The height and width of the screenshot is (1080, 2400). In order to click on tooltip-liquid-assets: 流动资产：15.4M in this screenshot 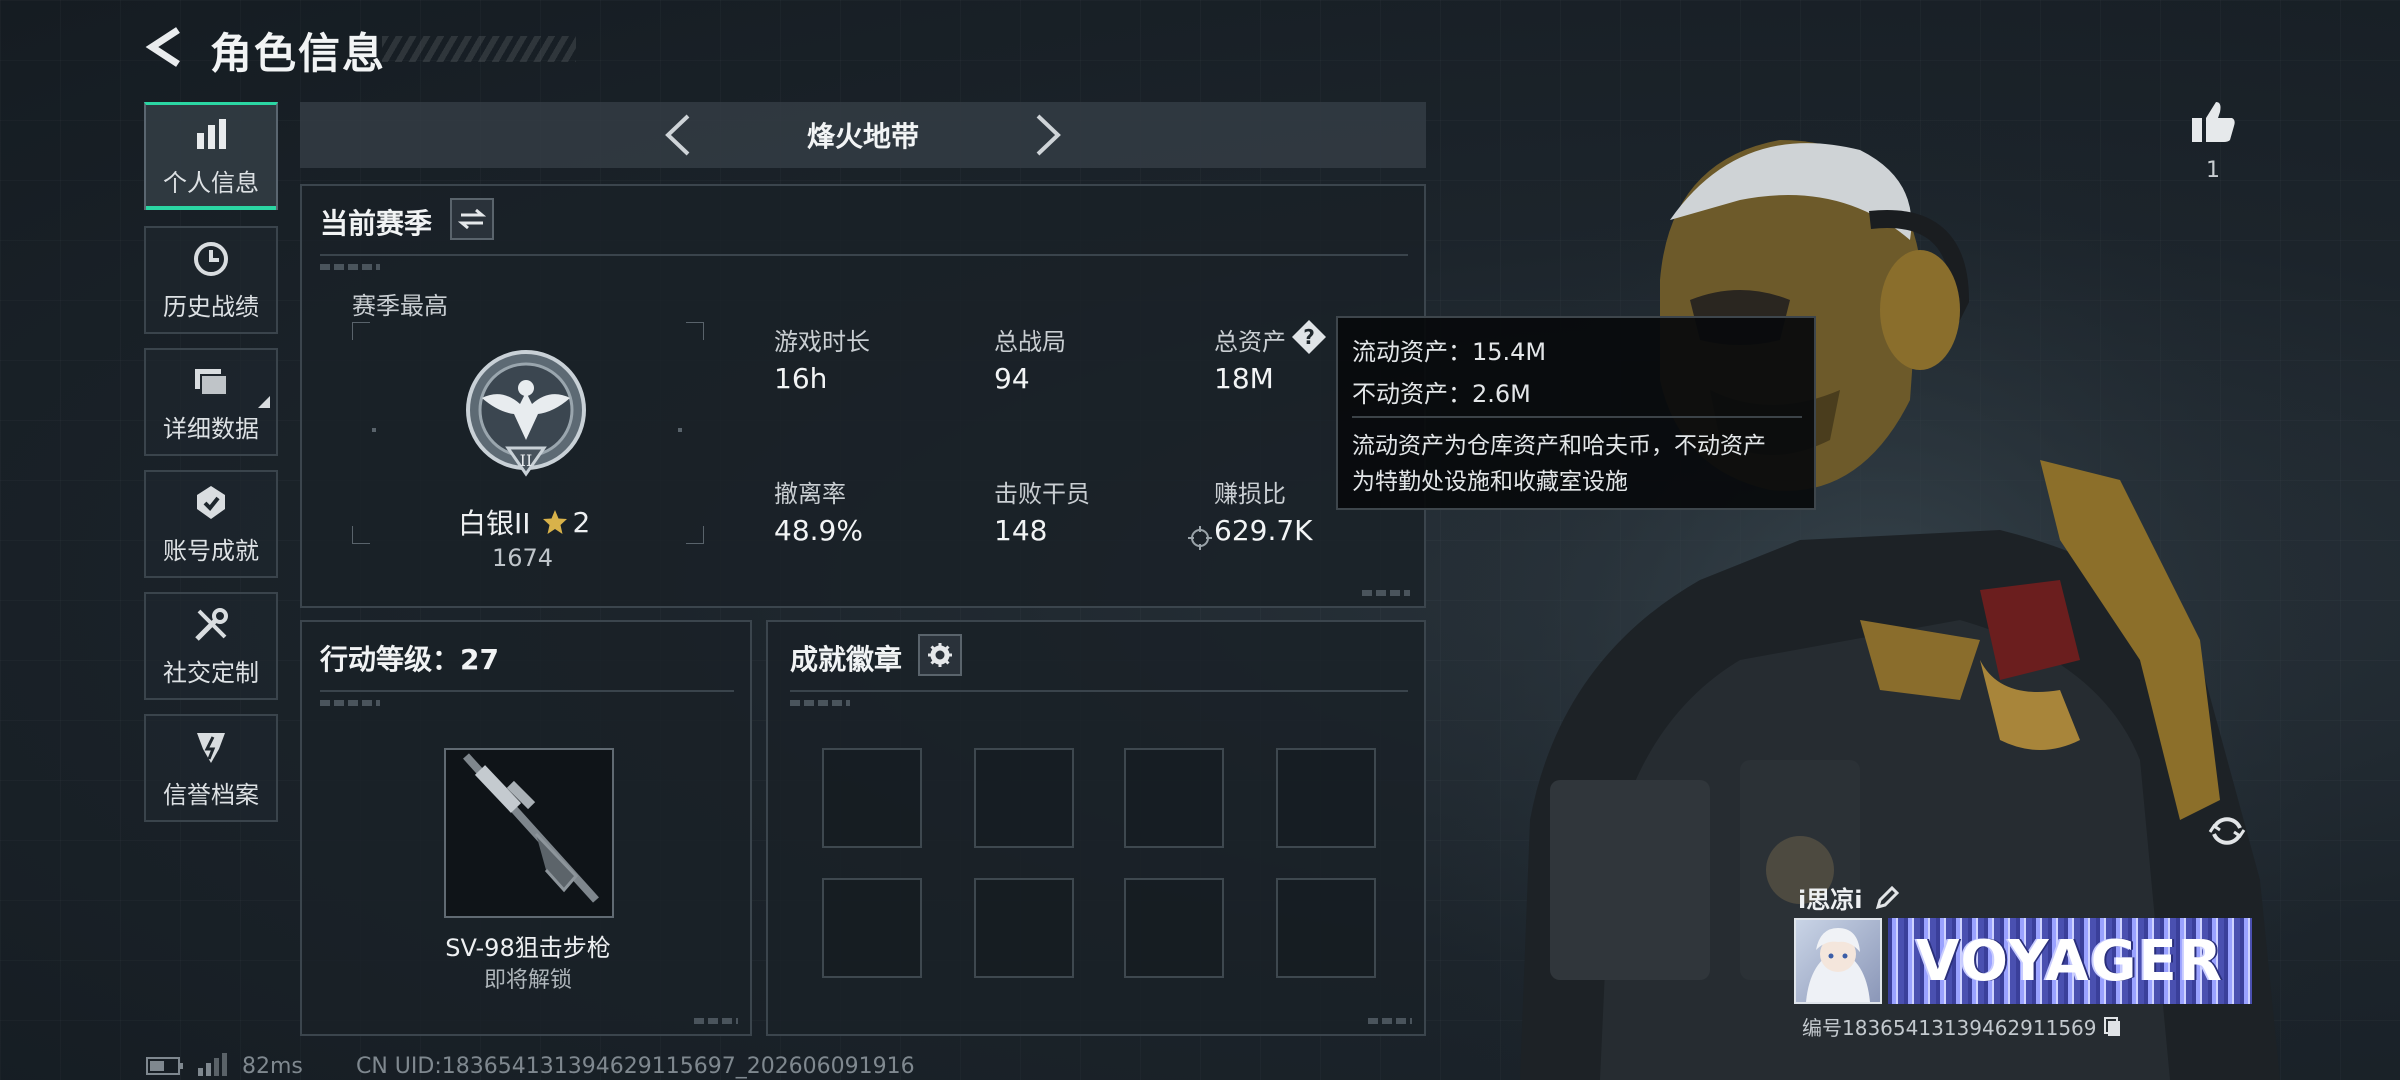, I will do `click(1449, 352)`.